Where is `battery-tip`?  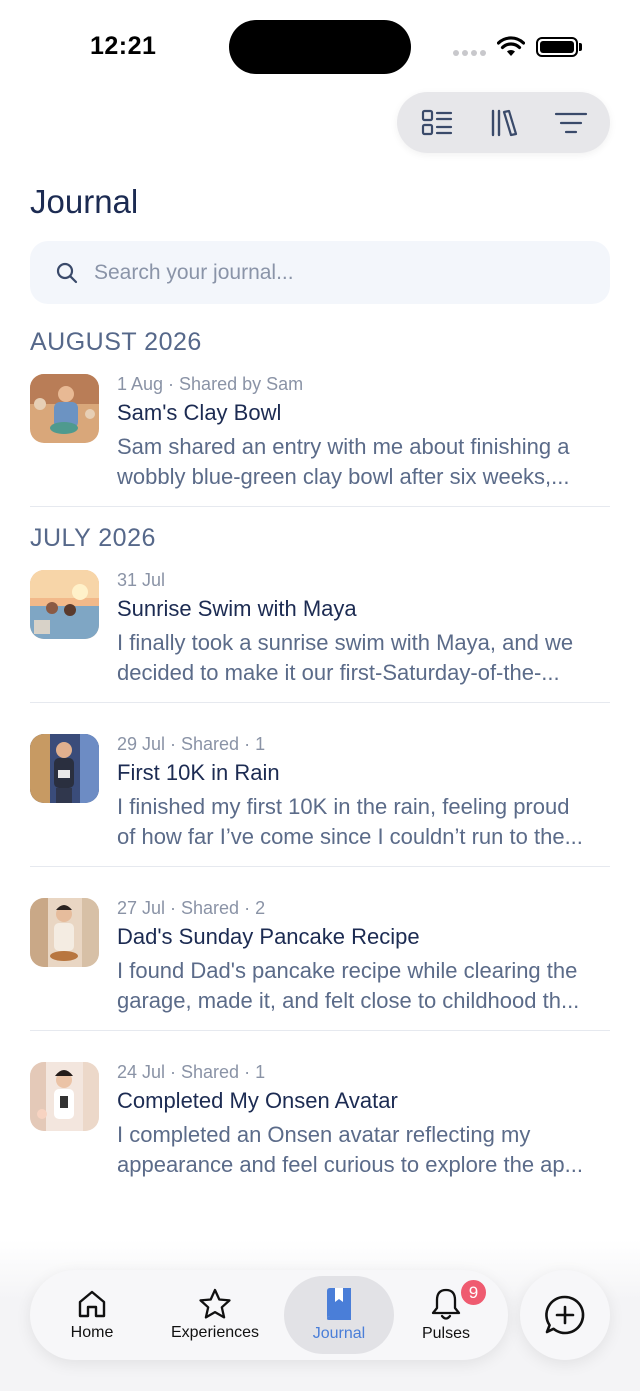 battery-tip is located at coordinates (580, 47).